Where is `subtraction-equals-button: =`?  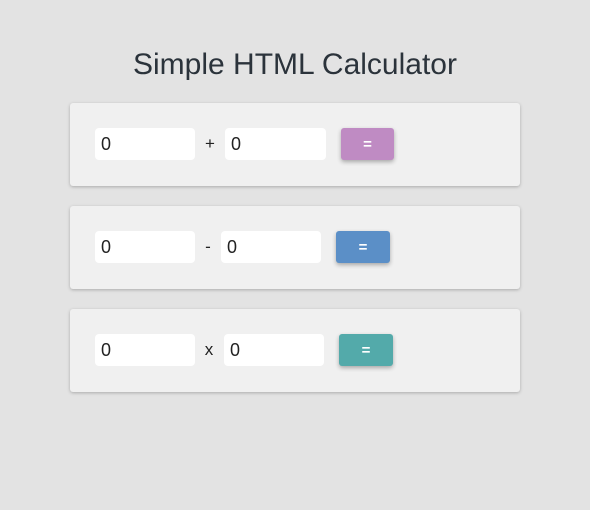 subtraction-equals-button: = is located at coordinates (363, 247).